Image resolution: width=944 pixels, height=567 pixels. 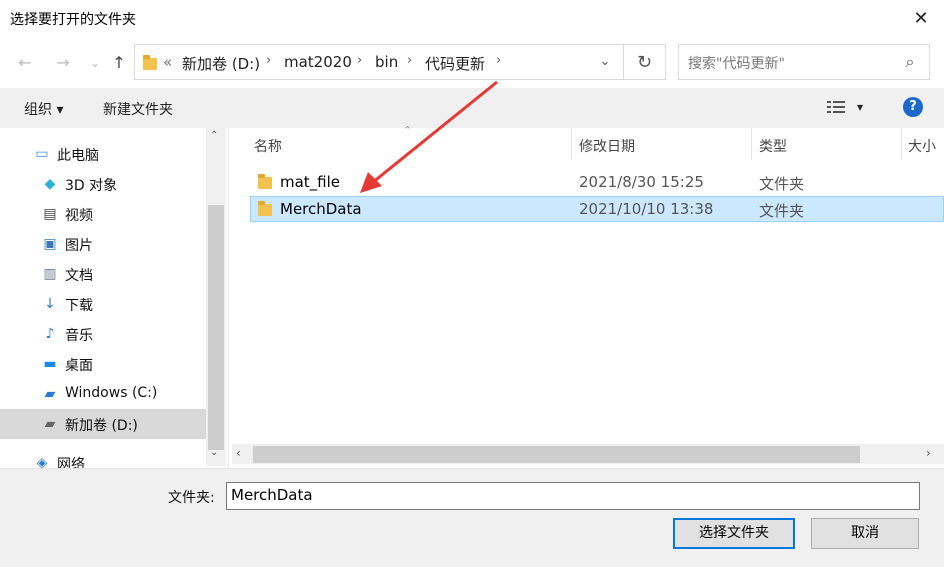 I want to click on download-icon: ↓, so click(x=50, y=304).